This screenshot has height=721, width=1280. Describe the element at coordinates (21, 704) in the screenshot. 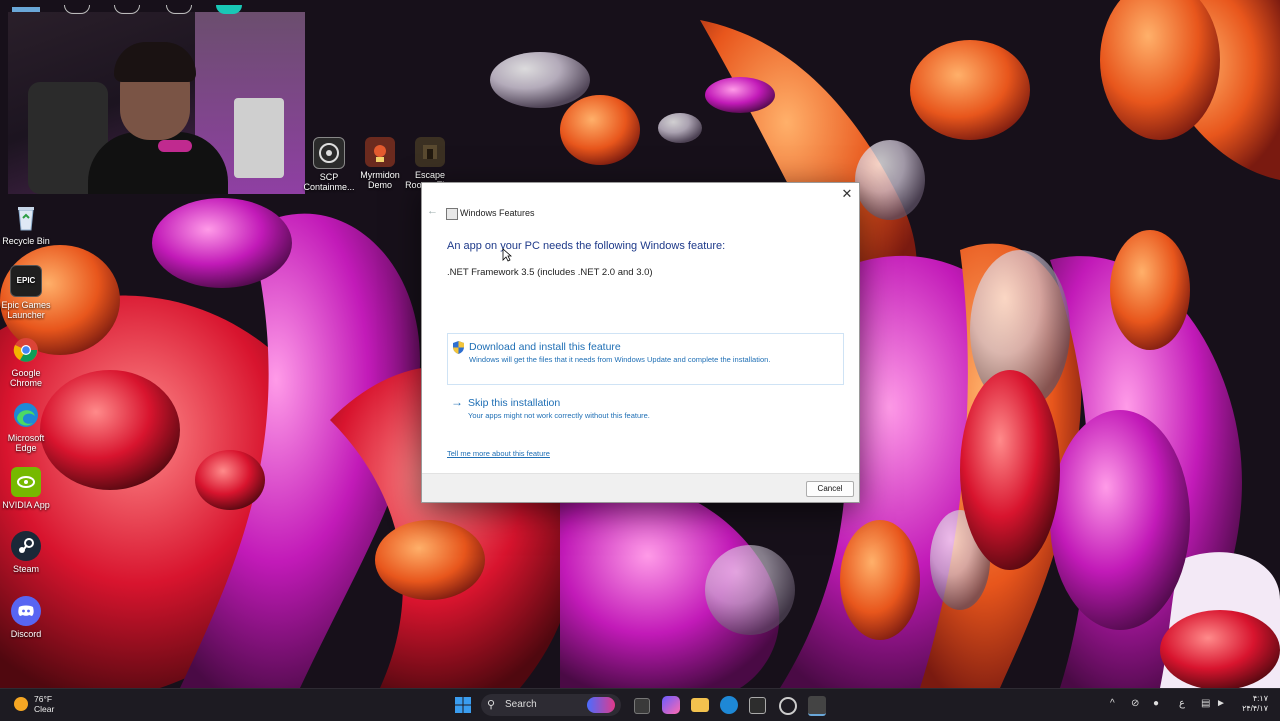

I see `weather-sun-icon` at that location.